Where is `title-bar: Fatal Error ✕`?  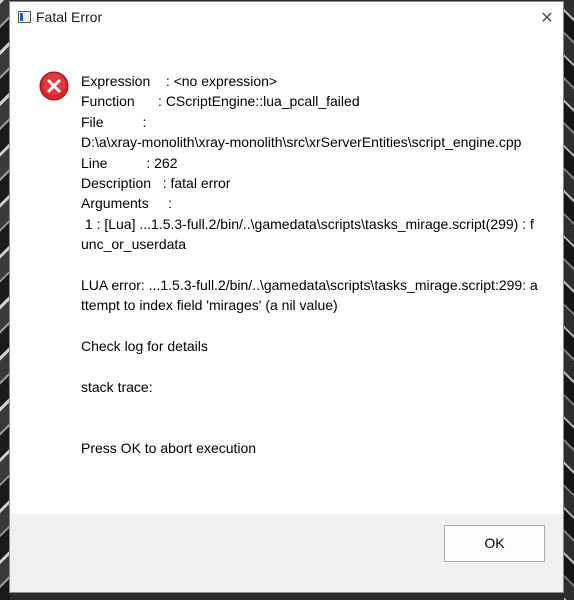
title-bar: Fatal Error ✕ is located at coordinates (286, 18).